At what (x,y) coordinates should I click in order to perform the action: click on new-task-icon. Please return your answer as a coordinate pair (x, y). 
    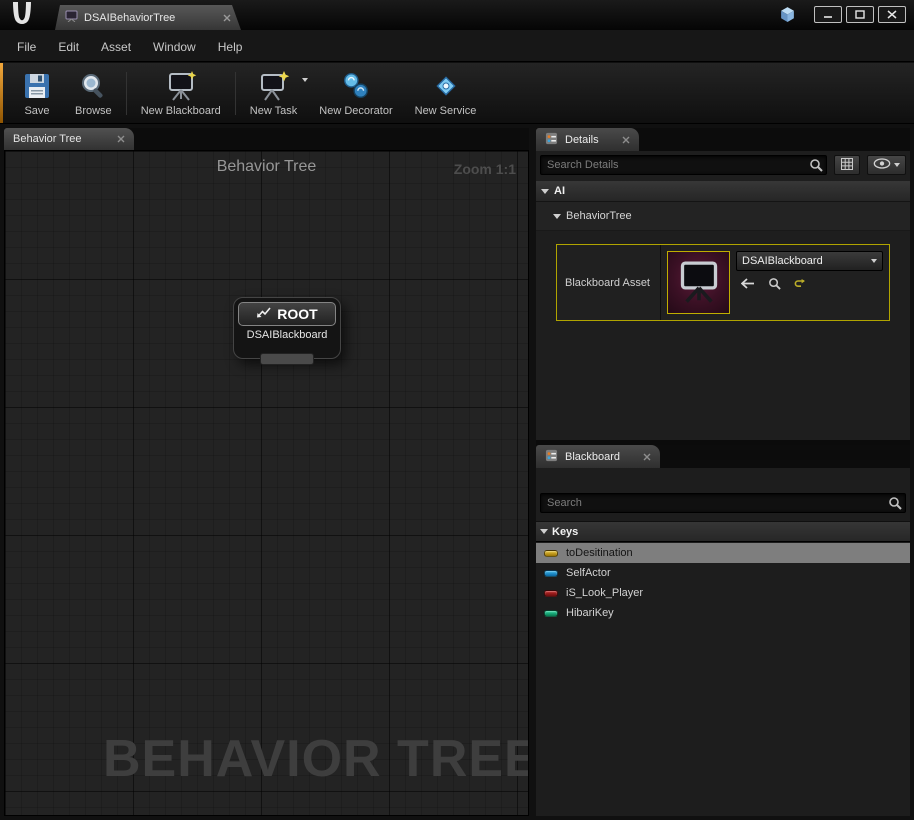
    Looking at the image, I should click on (274, 86).